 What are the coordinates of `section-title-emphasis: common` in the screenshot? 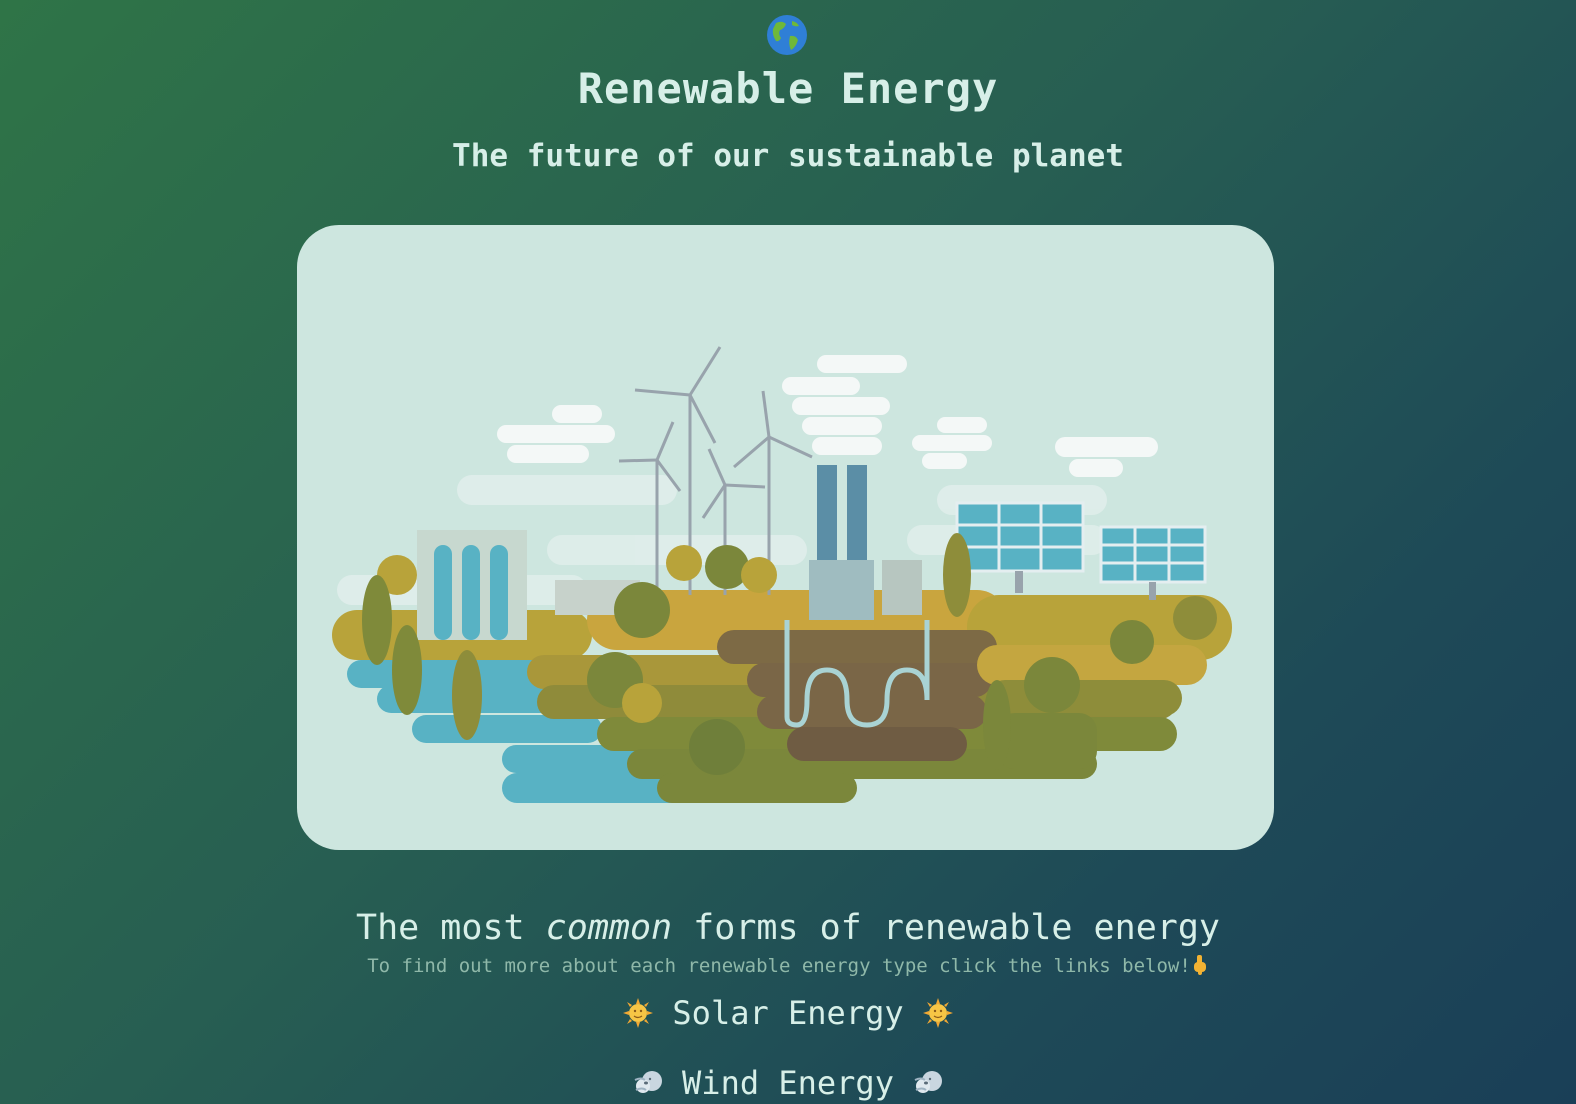 It's located at (609, 928).